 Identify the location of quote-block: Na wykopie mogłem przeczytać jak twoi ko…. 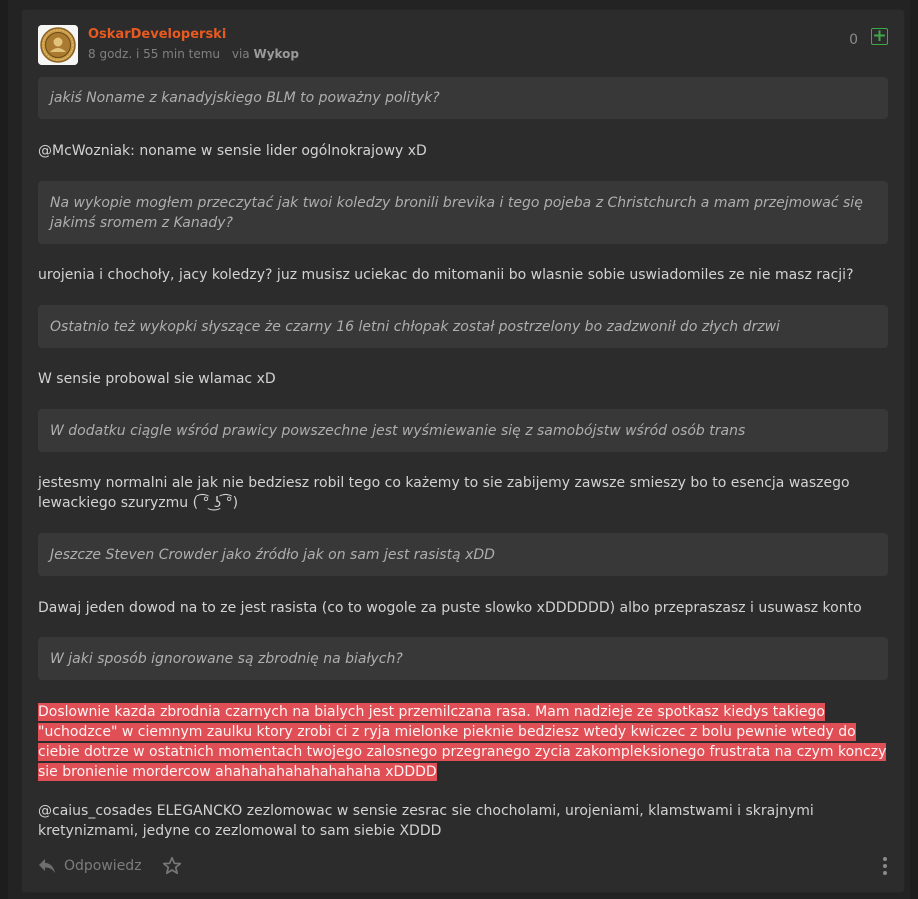
(463, 212).